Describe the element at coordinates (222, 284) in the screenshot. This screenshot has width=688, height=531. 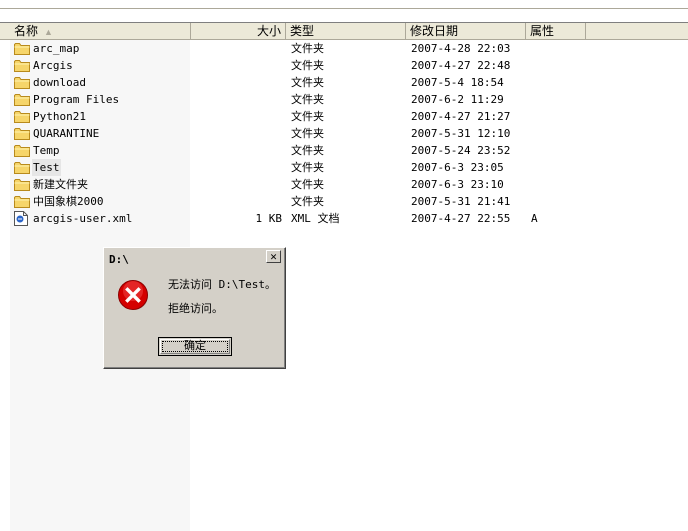
I see `dialog-message-line1: 无法访问 D:\Test。` at that location.